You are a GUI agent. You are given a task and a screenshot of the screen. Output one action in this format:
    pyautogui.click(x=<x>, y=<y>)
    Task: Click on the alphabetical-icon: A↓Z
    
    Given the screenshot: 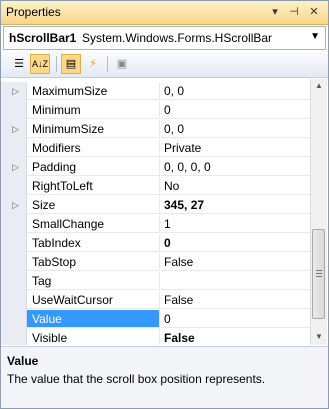 What is the action you would take?
    pyautogui.click(x=40, y=64)
    